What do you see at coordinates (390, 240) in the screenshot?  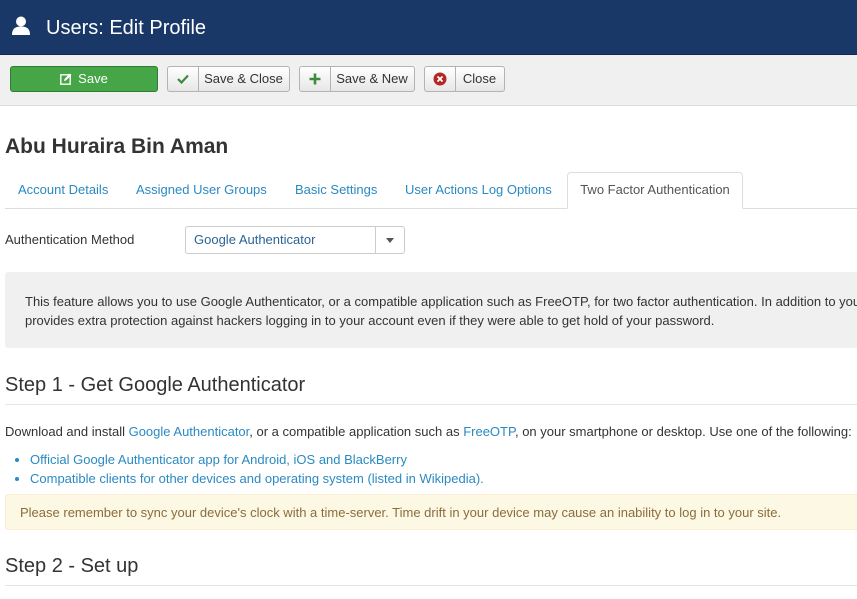 I see `caret-down-icon` at bounding box center [390, 240].